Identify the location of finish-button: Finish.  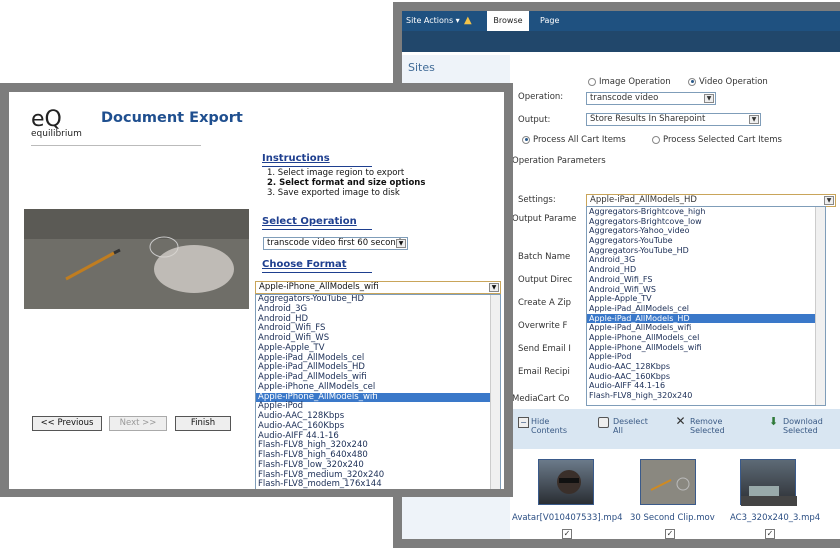
(203, 423).